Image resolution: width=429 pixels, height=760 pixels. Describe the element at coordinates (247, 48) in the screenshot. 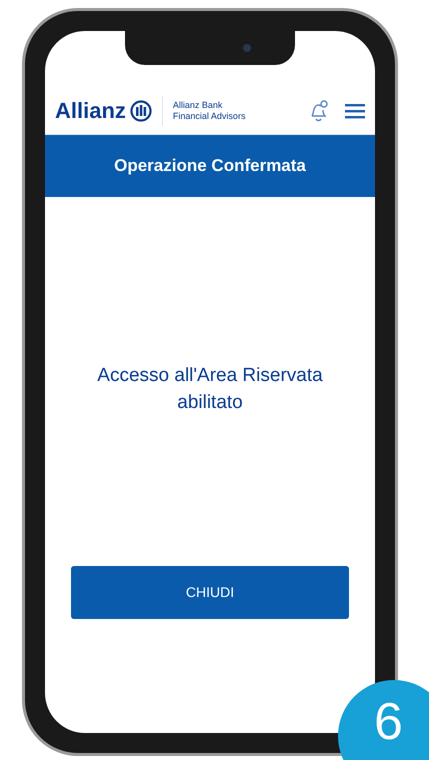

I see `camera-icon` at that location.